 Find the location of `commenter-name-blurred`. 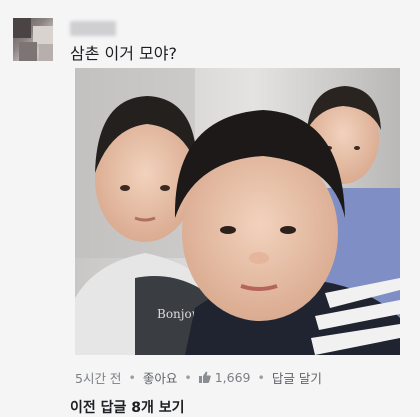

commenter-name-blurred is located at coordinates (93, 28).